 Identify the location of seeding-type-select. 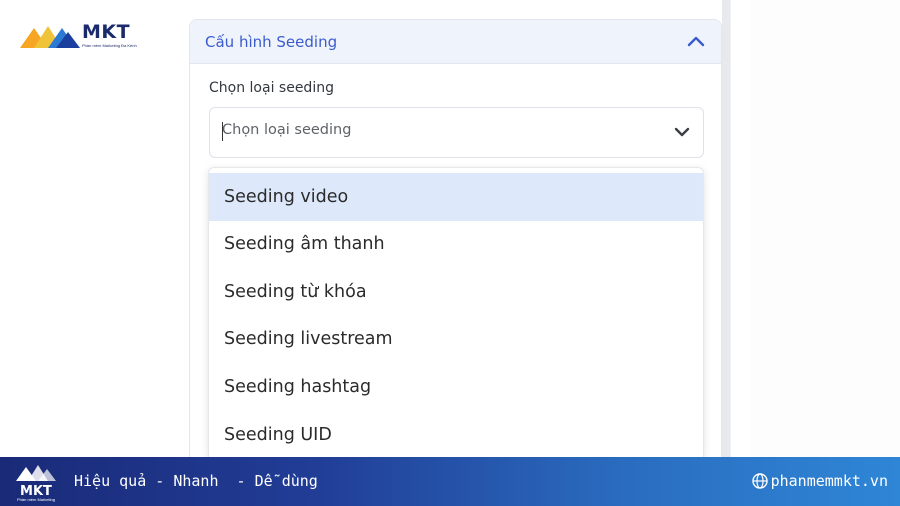
(456, 132).